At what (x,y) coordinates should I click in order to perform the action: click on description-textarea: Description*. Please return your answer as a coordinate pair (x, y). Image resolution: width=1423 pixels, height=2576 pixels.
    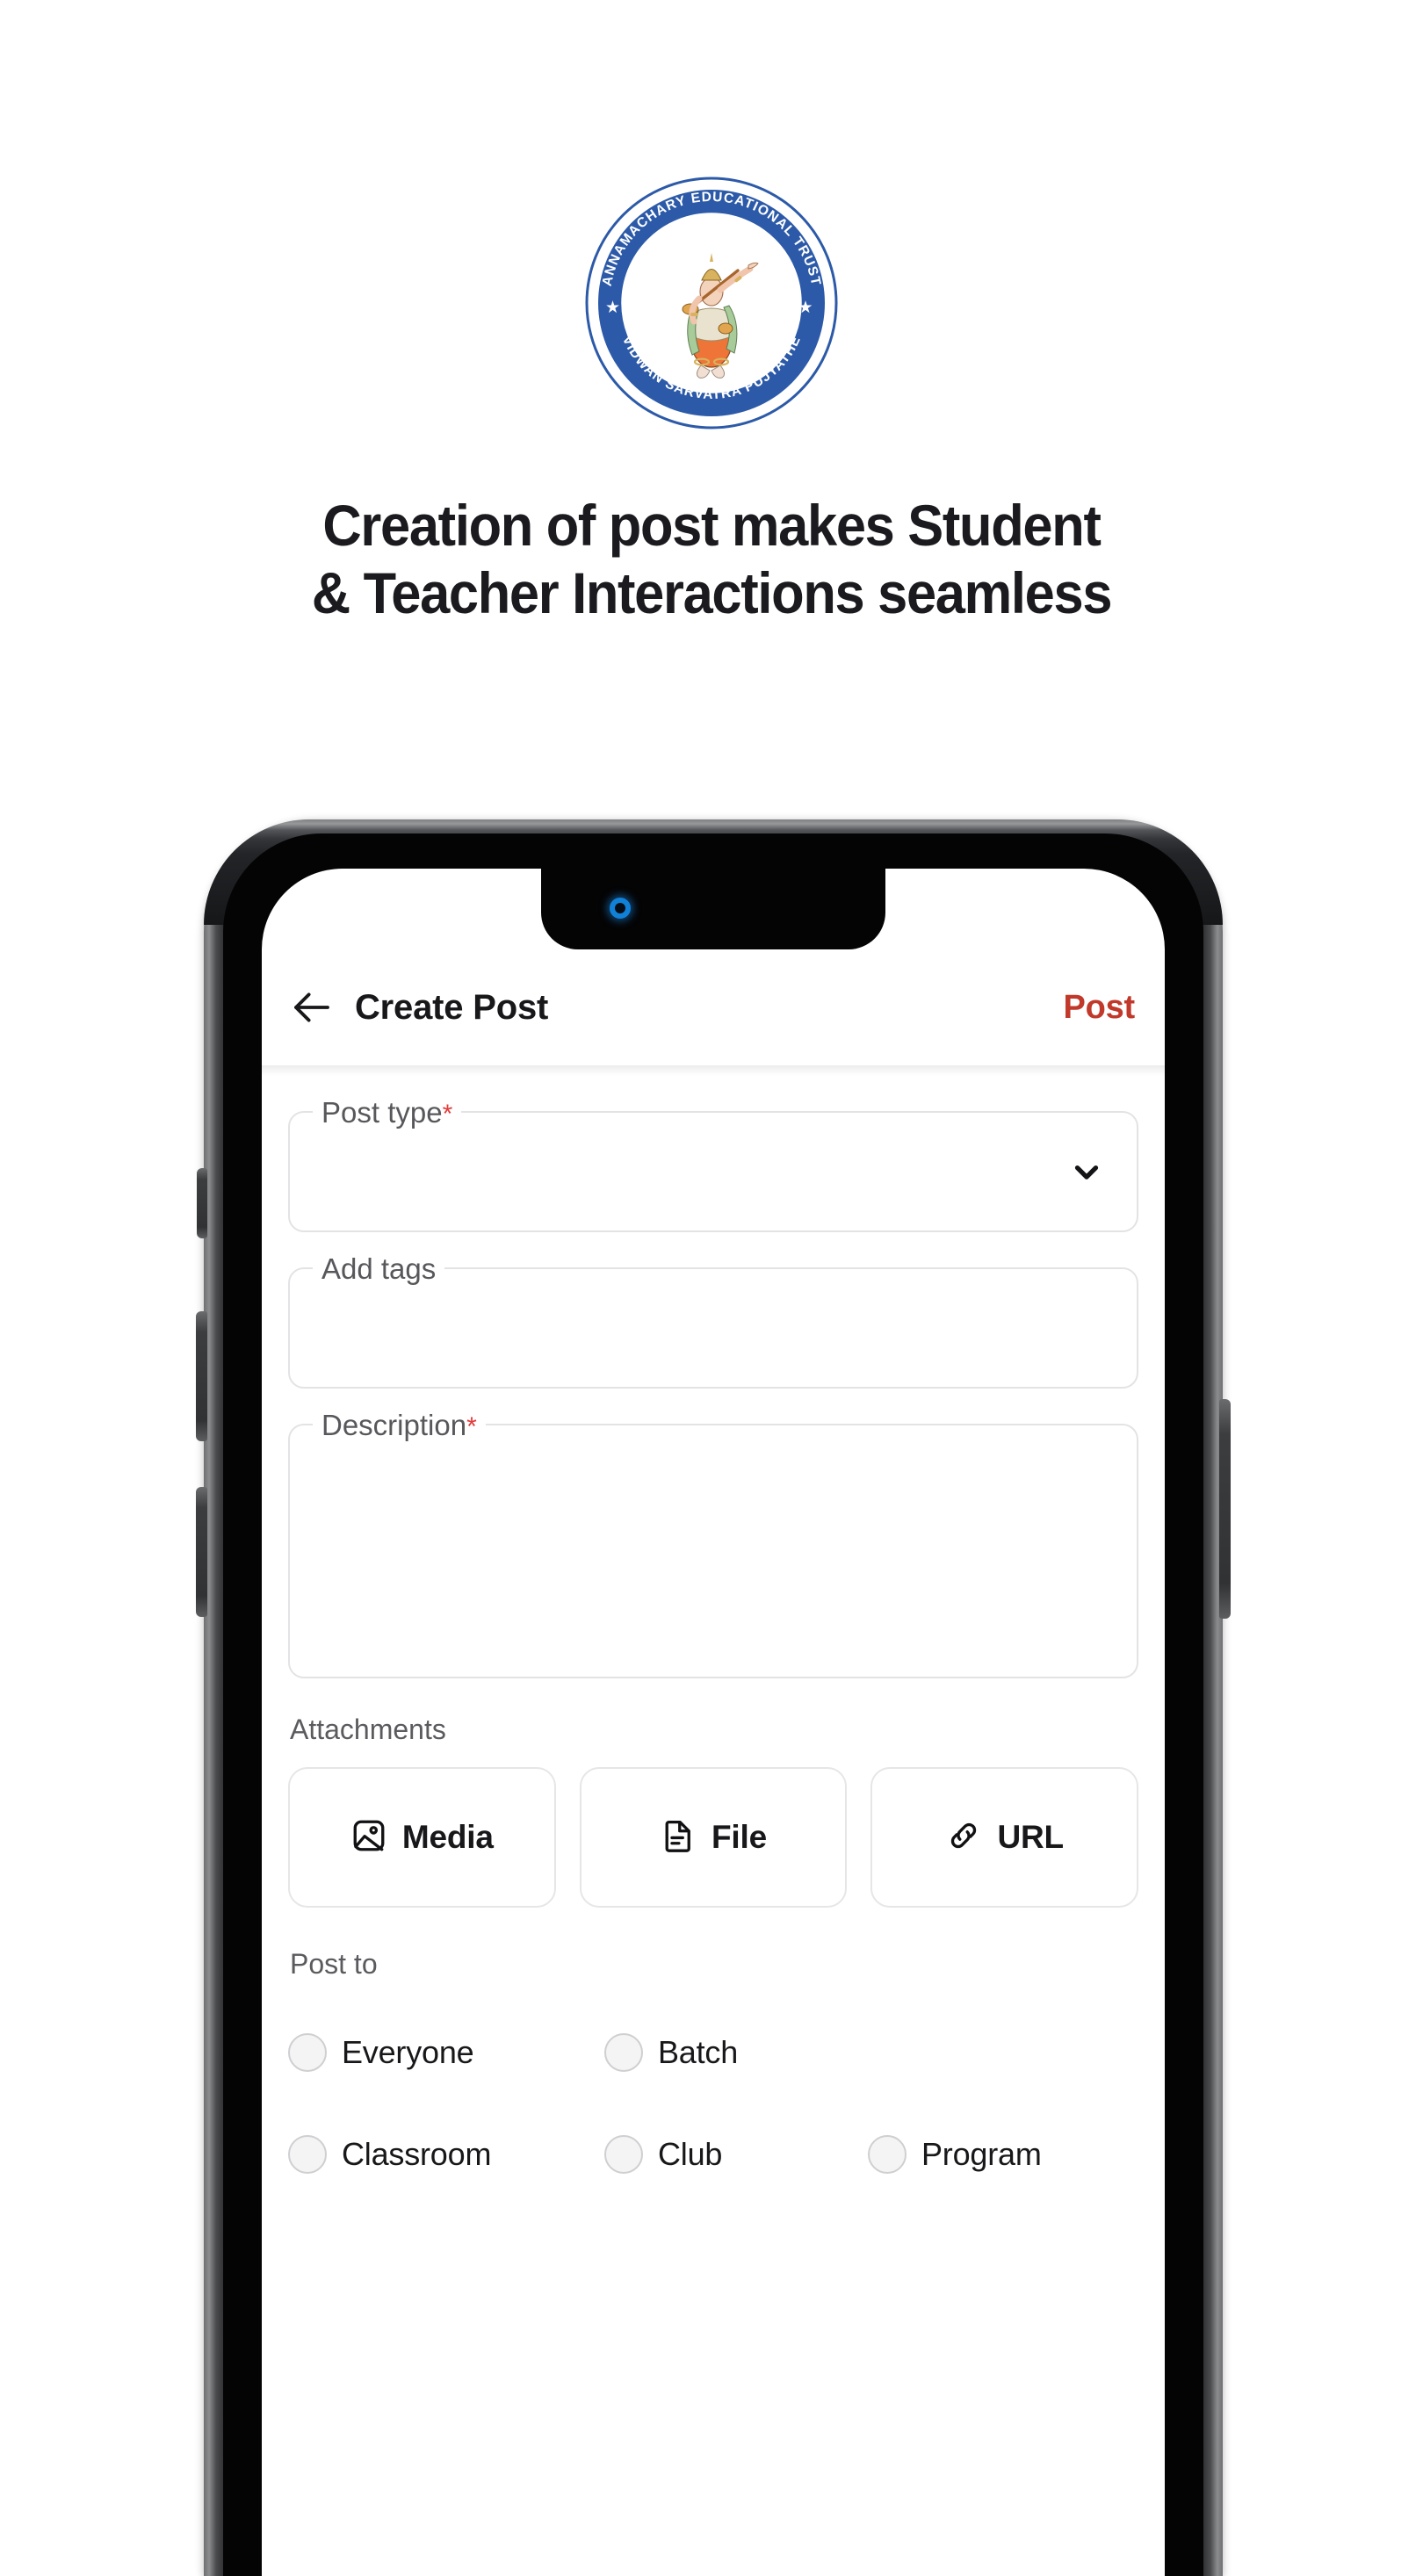
    Looking at the image, I should click on (713, 1543).